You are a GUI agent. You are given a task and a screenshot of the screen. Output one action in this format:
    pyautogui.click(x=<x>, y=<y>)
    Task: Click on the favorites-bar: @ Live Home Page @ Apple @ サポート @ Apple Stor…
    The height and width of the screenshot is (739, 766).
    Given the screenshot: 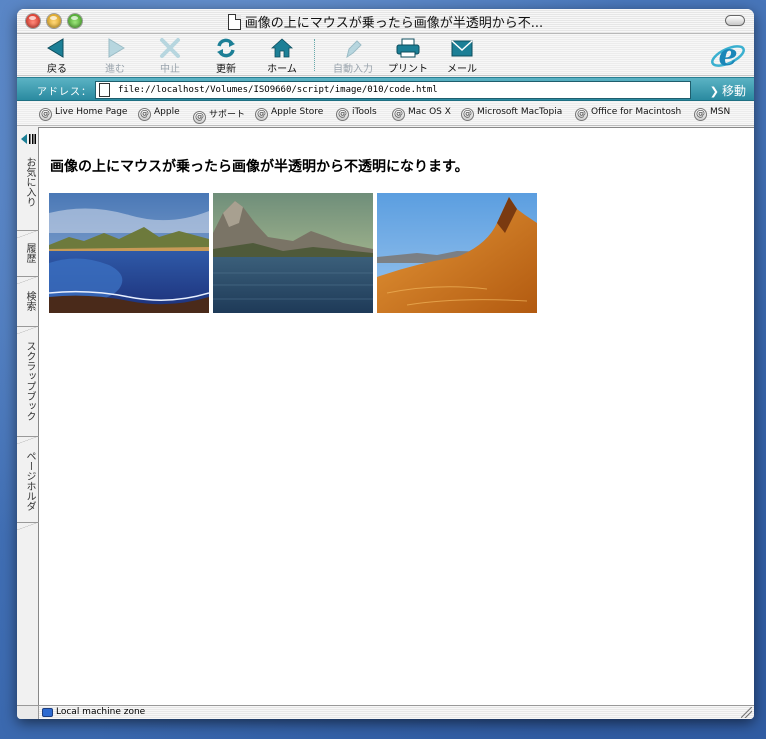 What is the action you would take?
    pyautogui.click(x=385, y=114)
    